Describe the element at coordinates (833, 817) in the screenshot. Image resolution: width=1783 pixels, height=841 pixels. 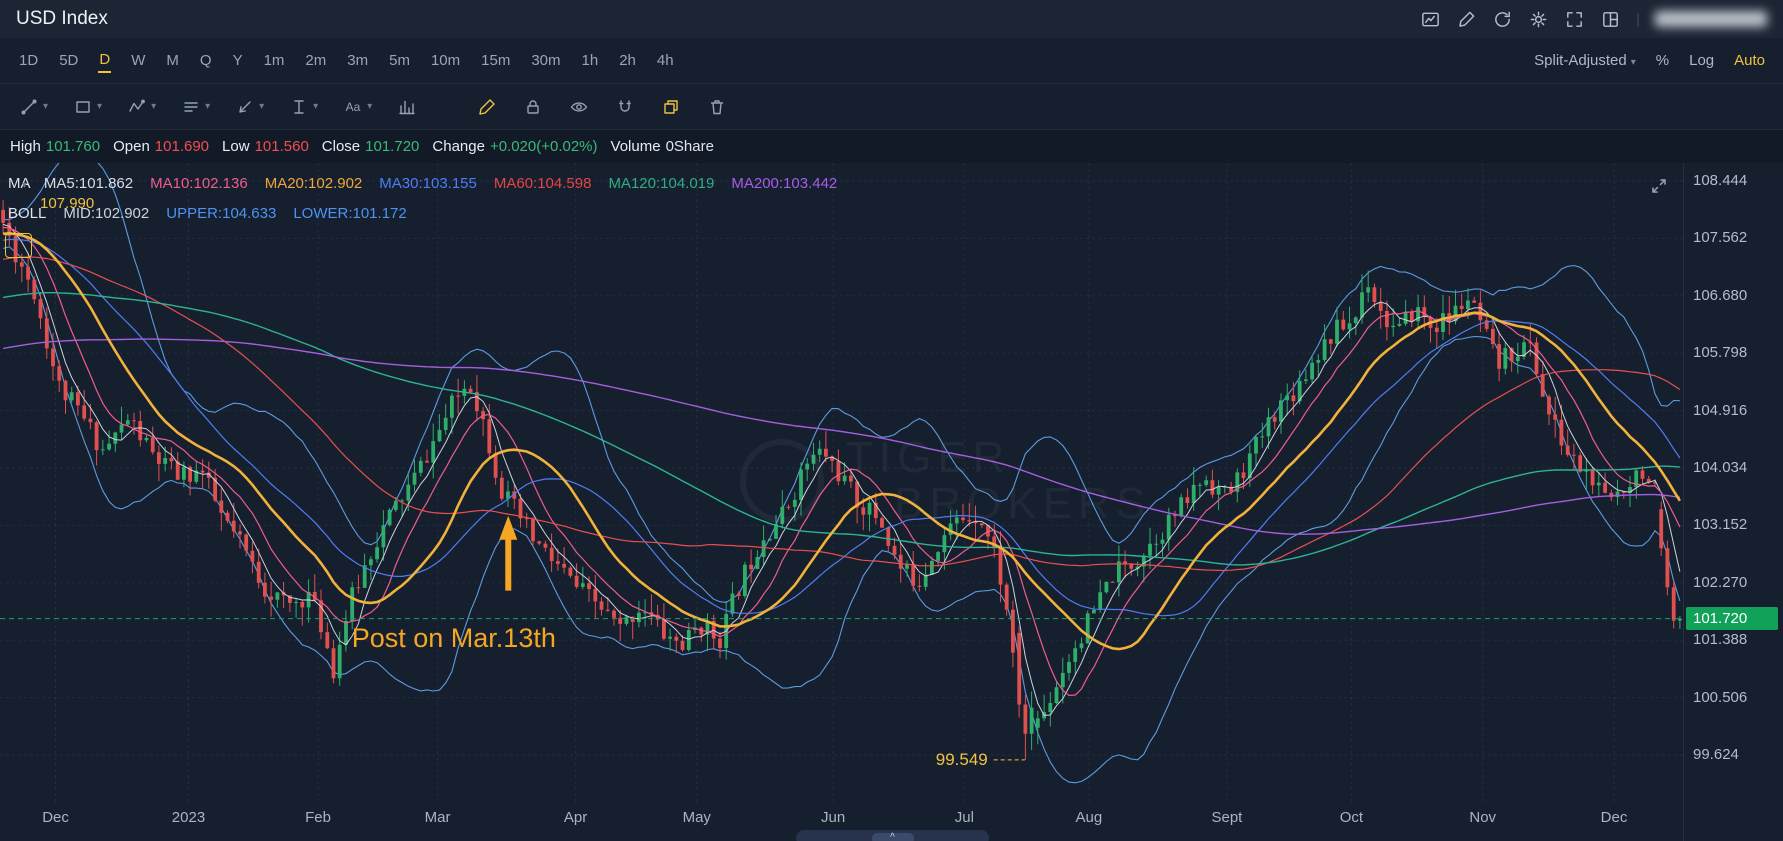
I see `x-axis-label: Jun` at that location.